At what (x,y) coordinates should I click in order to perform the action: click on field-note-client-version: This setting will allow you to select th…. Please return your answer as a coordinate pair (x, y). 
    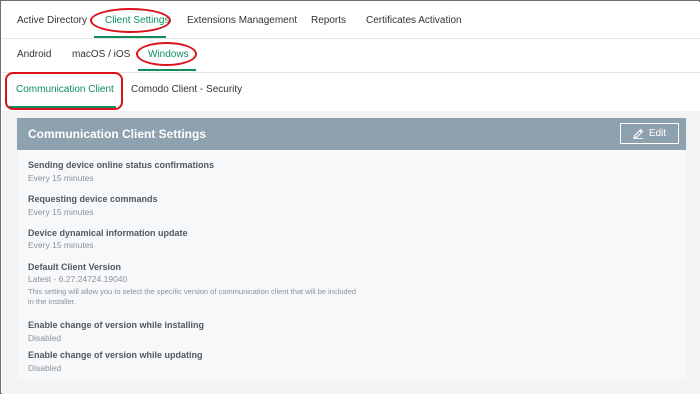
    Looking at the image, I should click on (192, 296).